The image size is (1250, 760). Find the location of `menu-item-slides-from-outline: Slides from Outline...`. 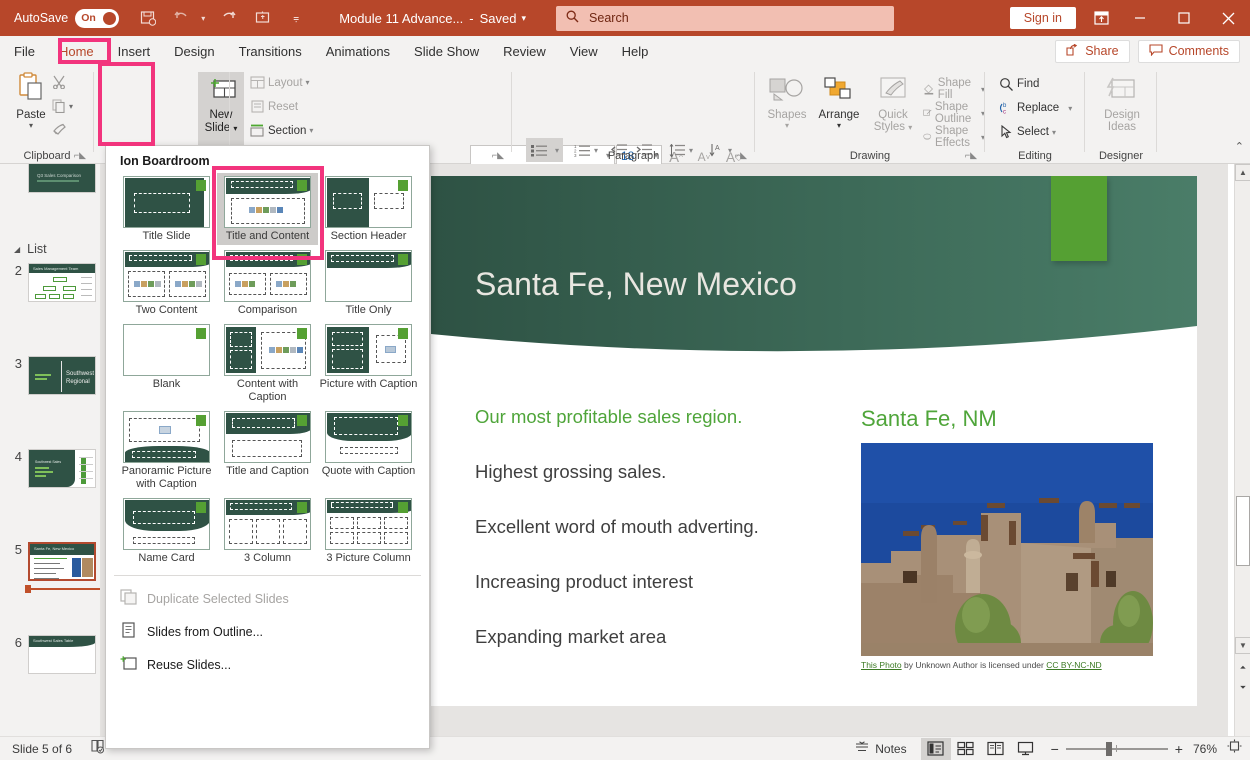

menu-item-slides-from-outline: Slides from Outline... is located at coordinates (267, 631).